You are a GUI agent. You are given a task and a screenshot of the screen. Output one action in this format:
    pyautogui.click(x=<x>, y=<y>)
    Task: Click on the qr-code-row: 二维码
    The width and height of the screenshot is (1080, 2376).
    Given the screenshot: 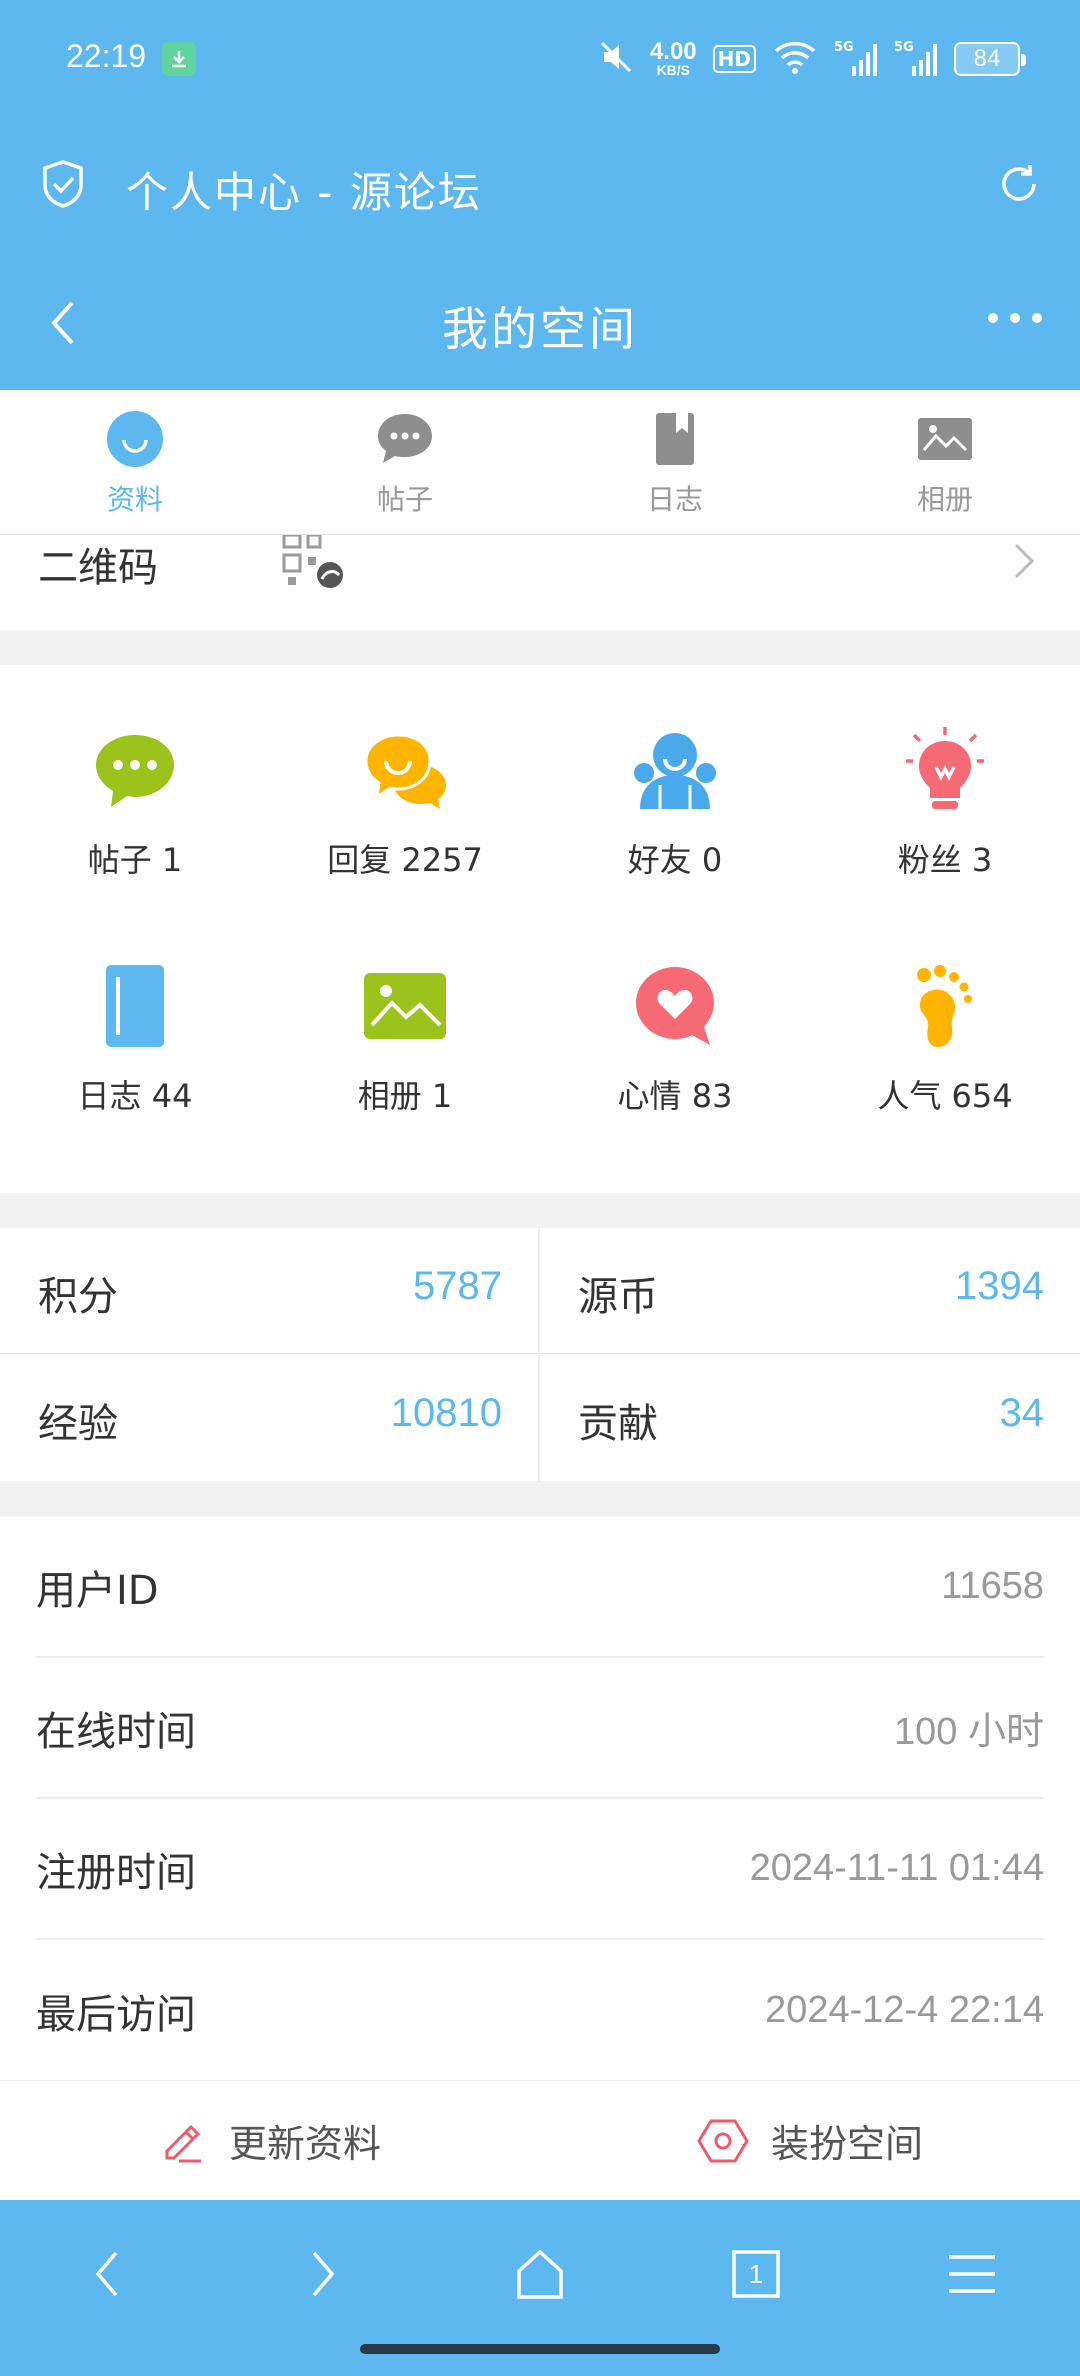 What is the action you would take?
    pyautogui.click(x=540, y=581)
    